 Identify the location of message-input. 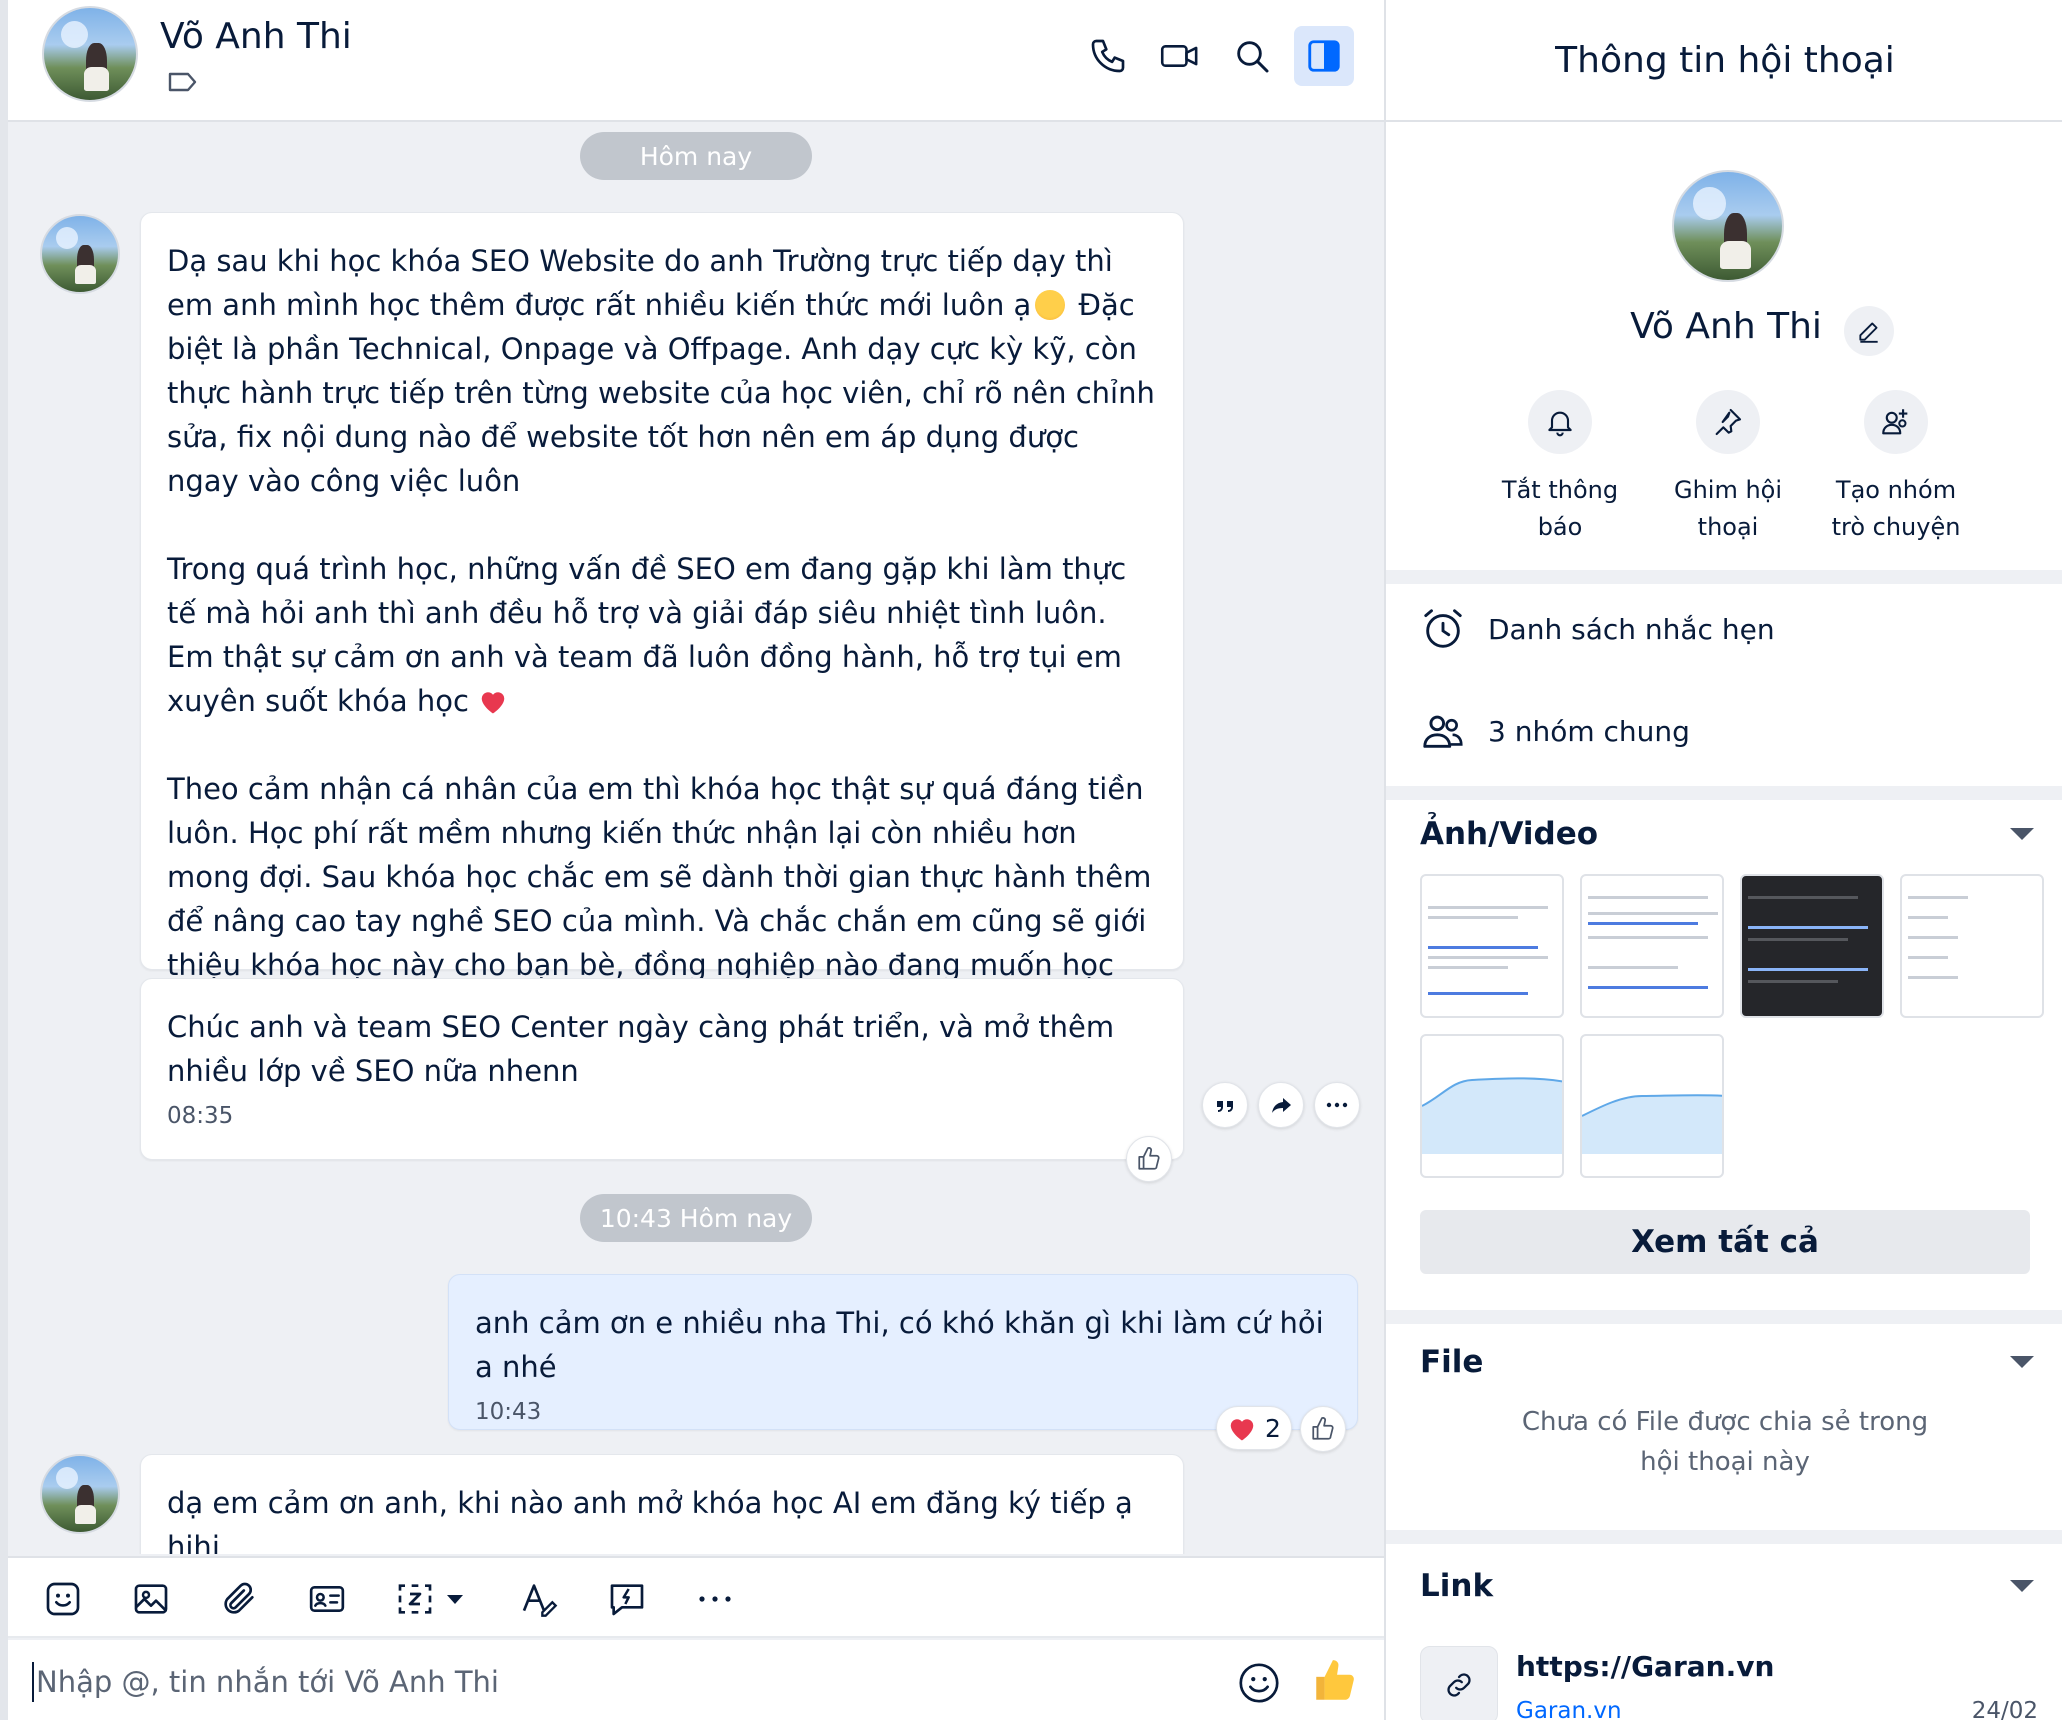
(611, 1682).